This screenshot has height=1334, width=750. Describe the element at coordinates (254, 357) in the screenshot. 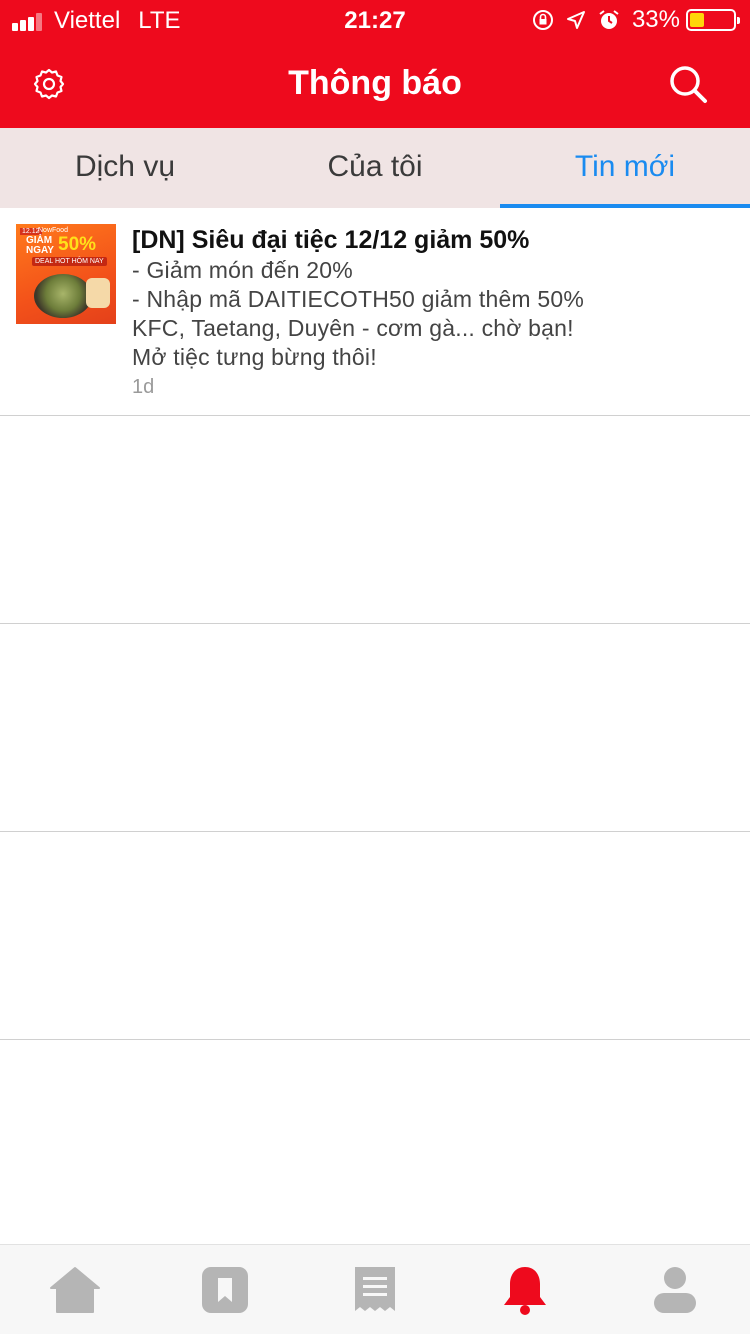

I see `notification-line: Mở tiệc tưng bừng thôi!` at that location.